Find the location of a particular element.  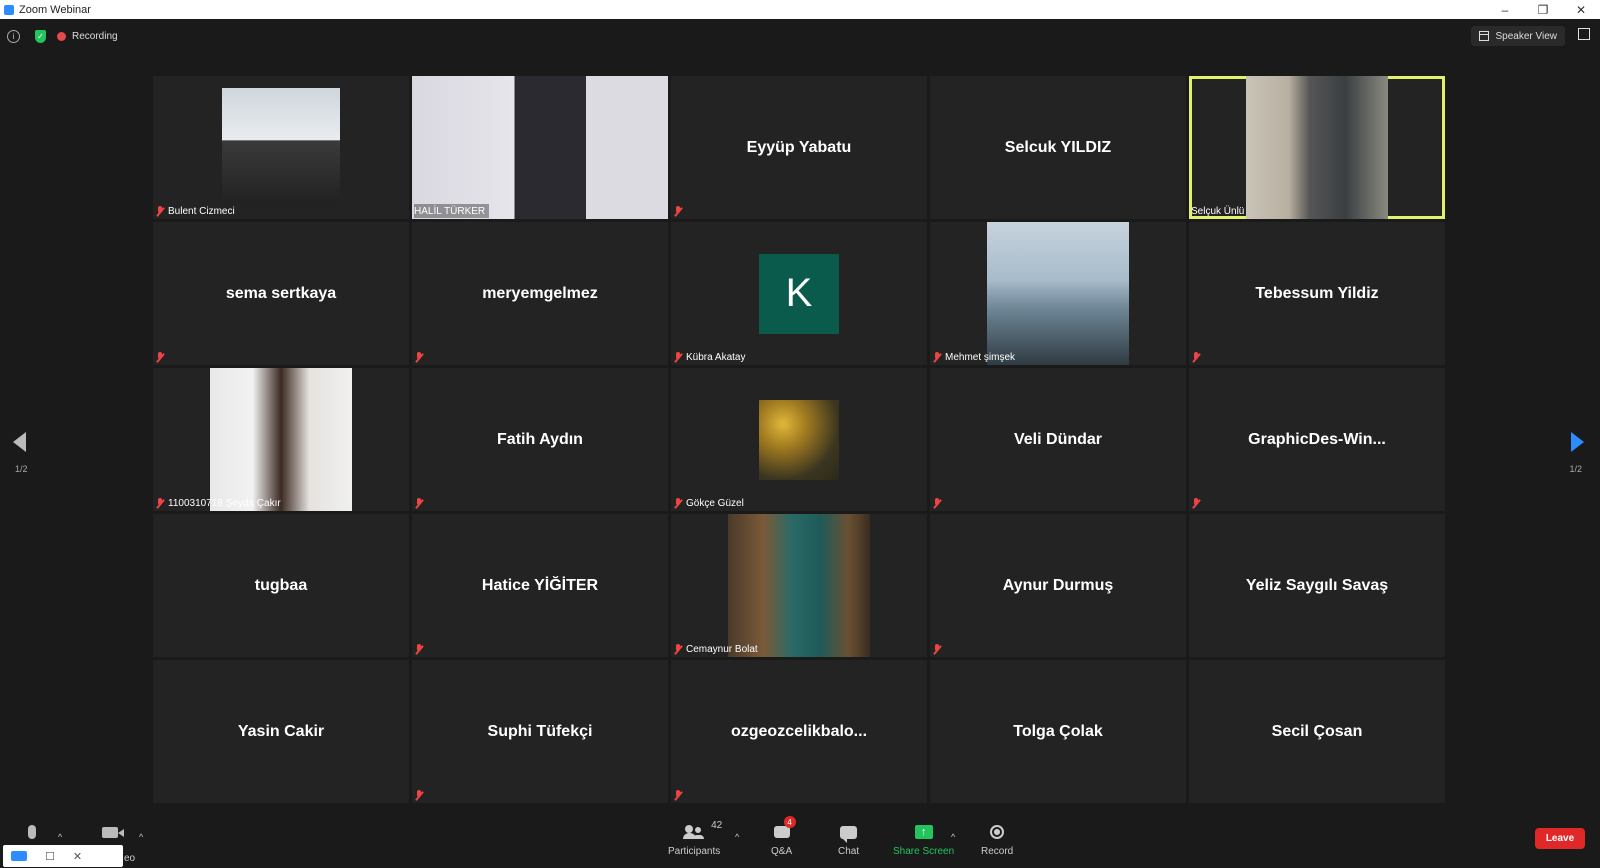

close-icon: ✕ is located at coordinates (77, 856).